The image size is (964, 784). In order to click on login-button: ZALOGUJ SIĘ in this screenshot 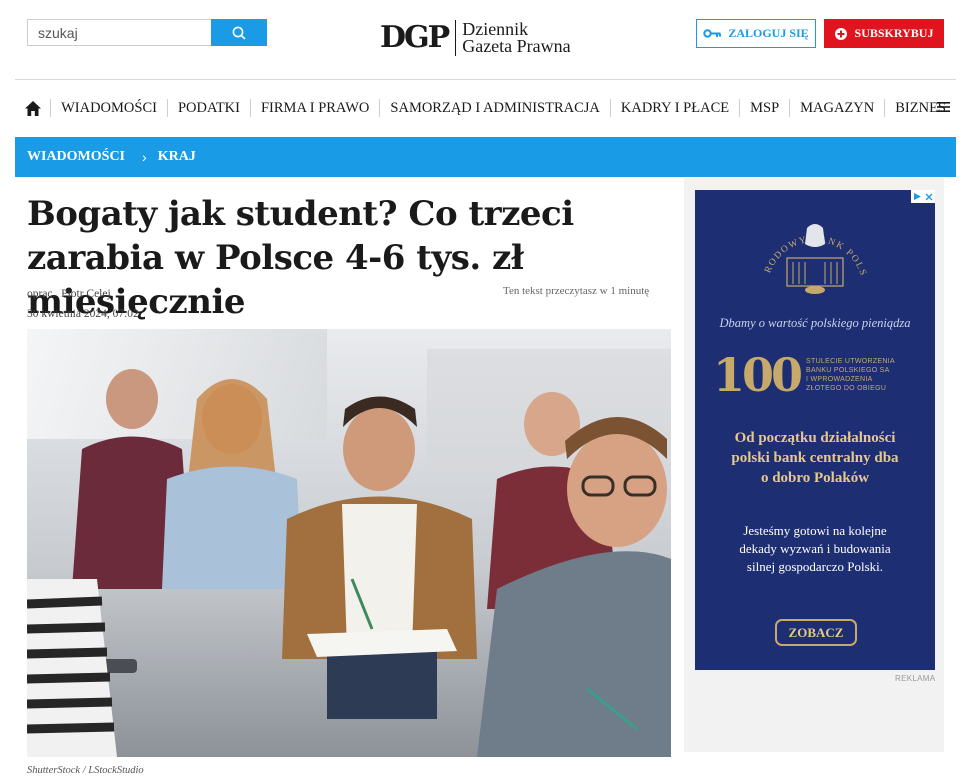, I will do `click(756, 33)`.